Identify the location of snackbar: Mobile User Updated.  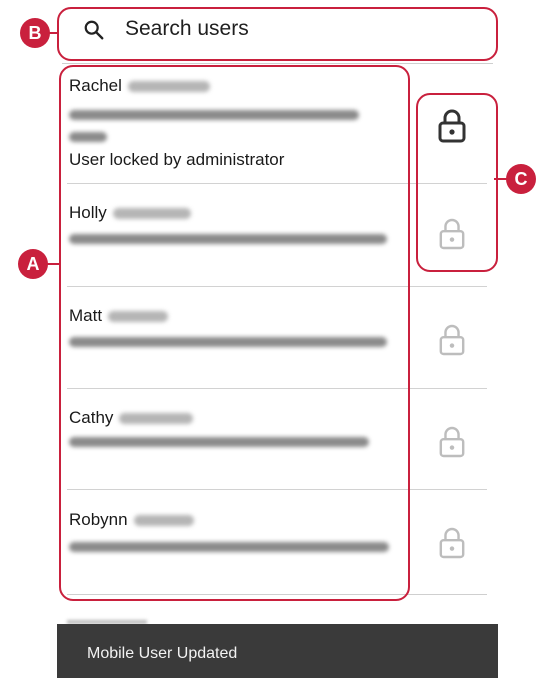
(277, 651).